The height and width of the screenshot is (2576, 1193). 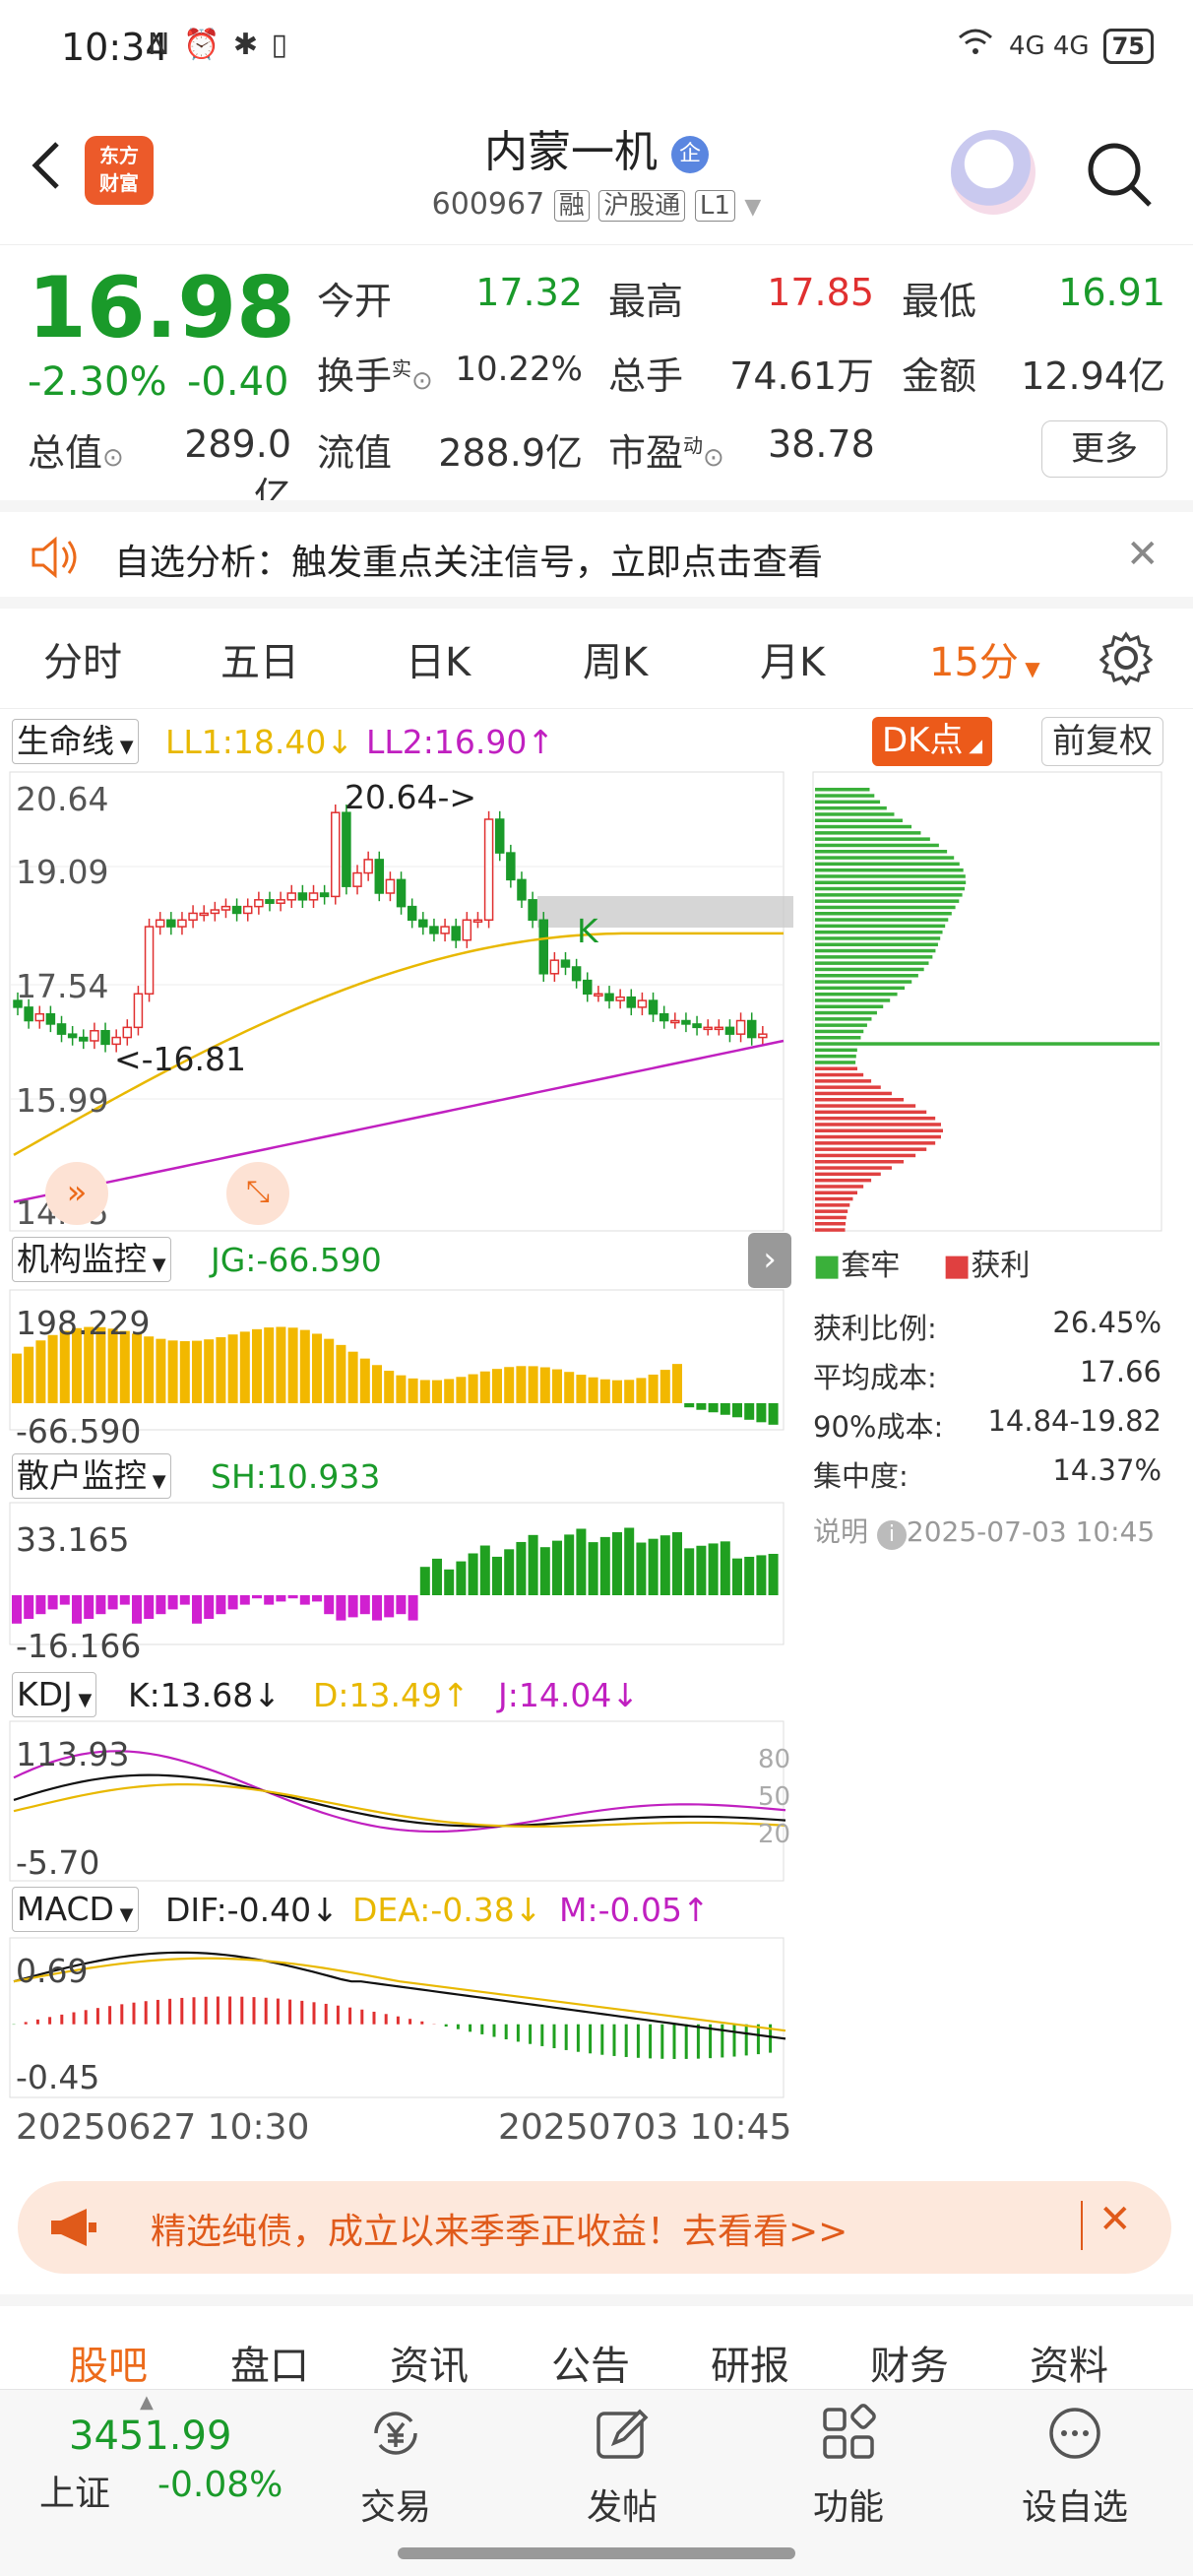 What do you see at coordinates (79, 1646) in the screenshot?
I see `sh-bottom: -16.166` at bounding box center [79, 1646].